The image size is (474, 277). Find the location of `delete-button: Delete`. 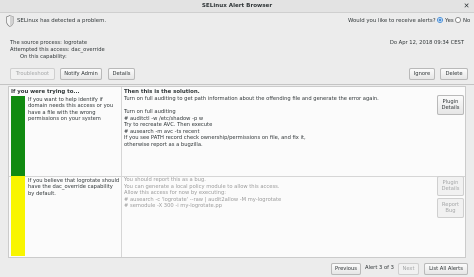

delete-button: Delete is located at coordinates (454, 74).